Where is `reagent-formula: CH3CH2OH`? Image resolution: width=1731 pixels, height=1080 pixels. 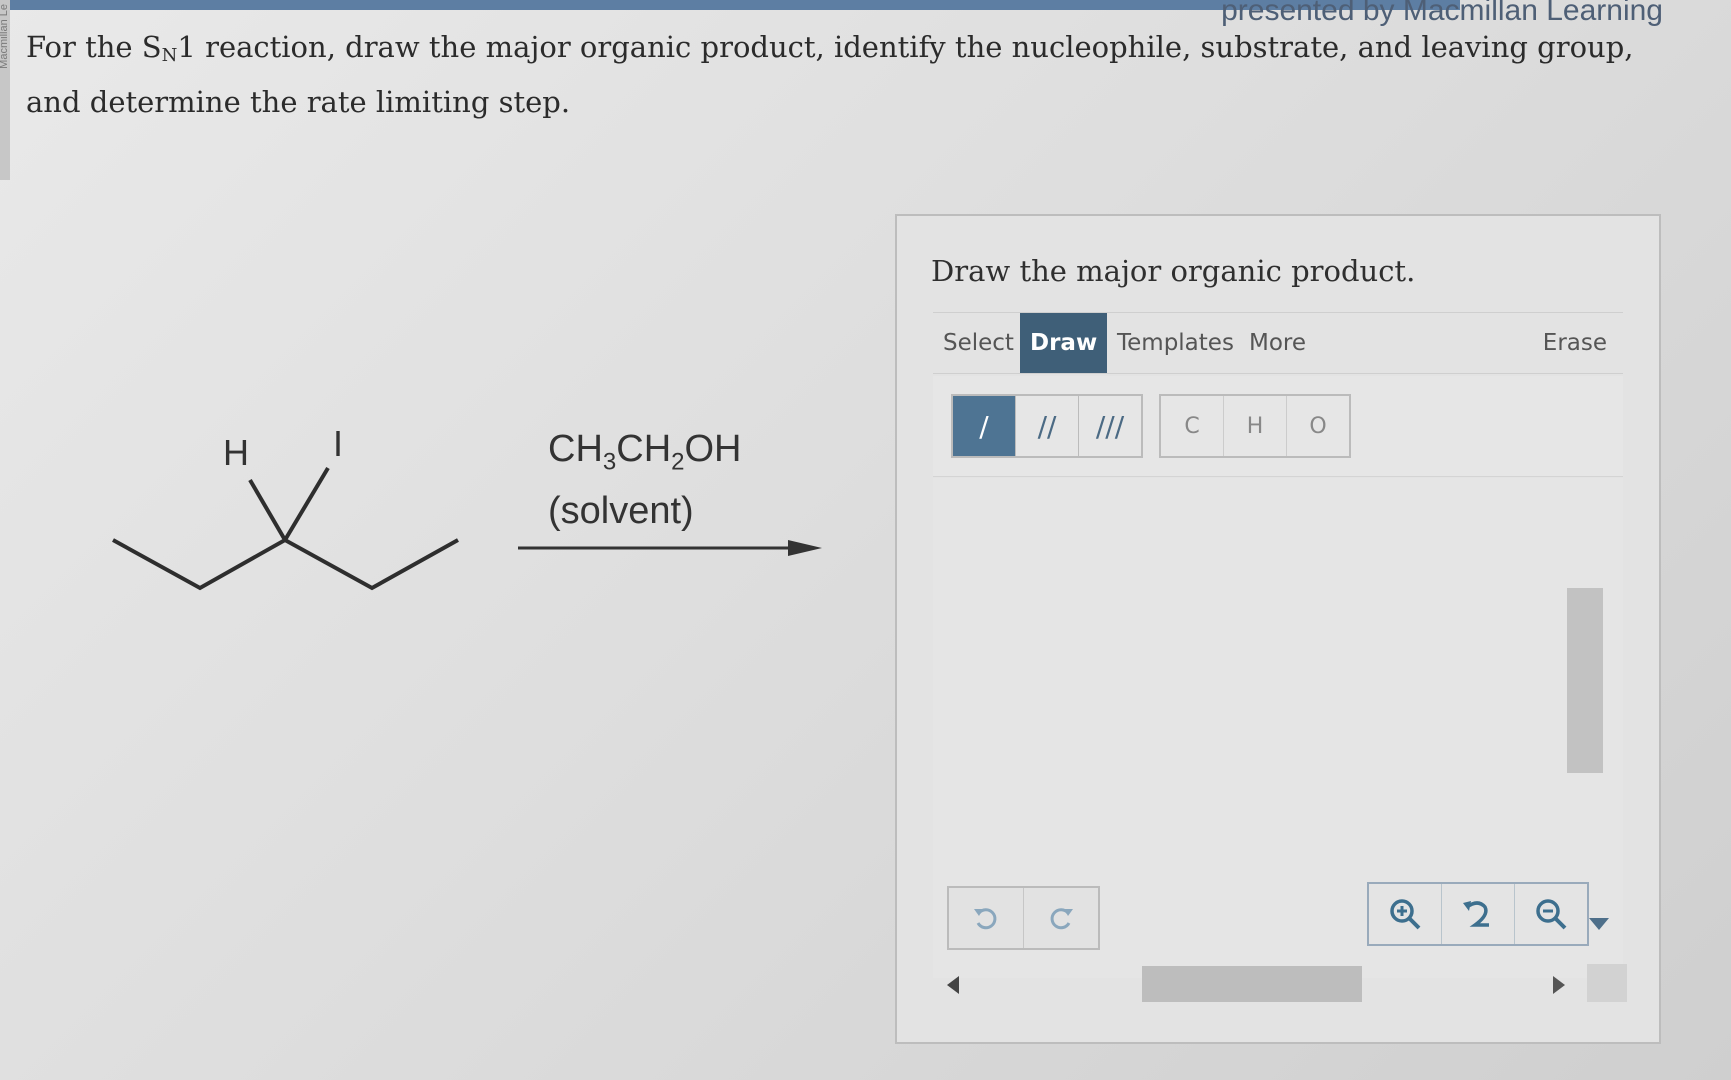
reagent-formula: CH3CH2OH is located at coordinates (645, 452).